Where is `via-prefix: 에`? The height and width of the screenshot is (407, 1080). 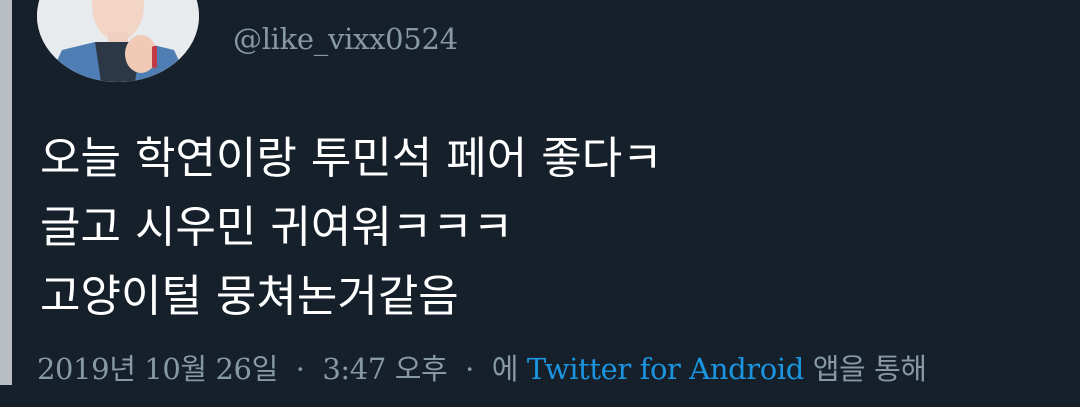 via-prefix: 에 is located at coordinates (505, 369).